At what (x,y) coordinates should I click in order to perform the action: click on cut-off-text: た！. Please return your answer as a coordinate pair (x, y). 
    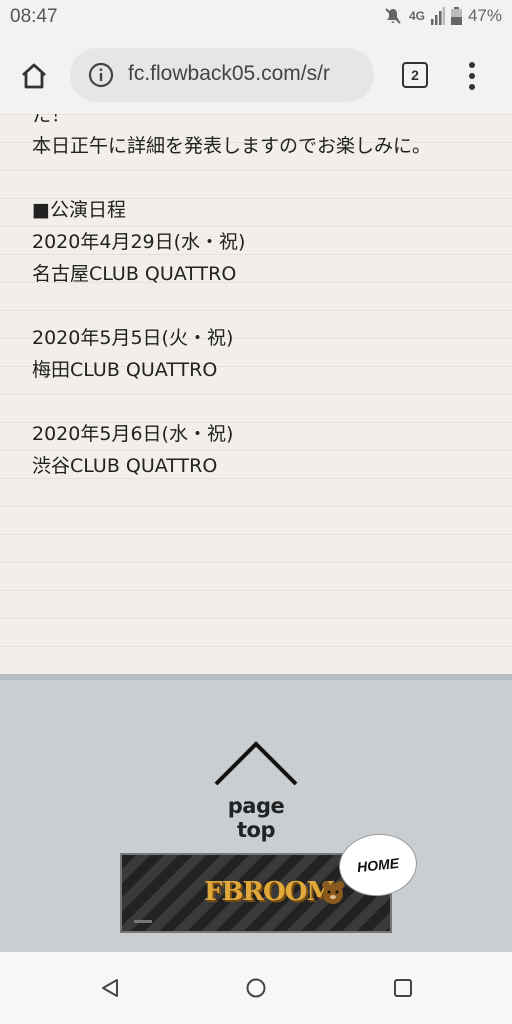
    Looking at the image, I should click on (51, 120).